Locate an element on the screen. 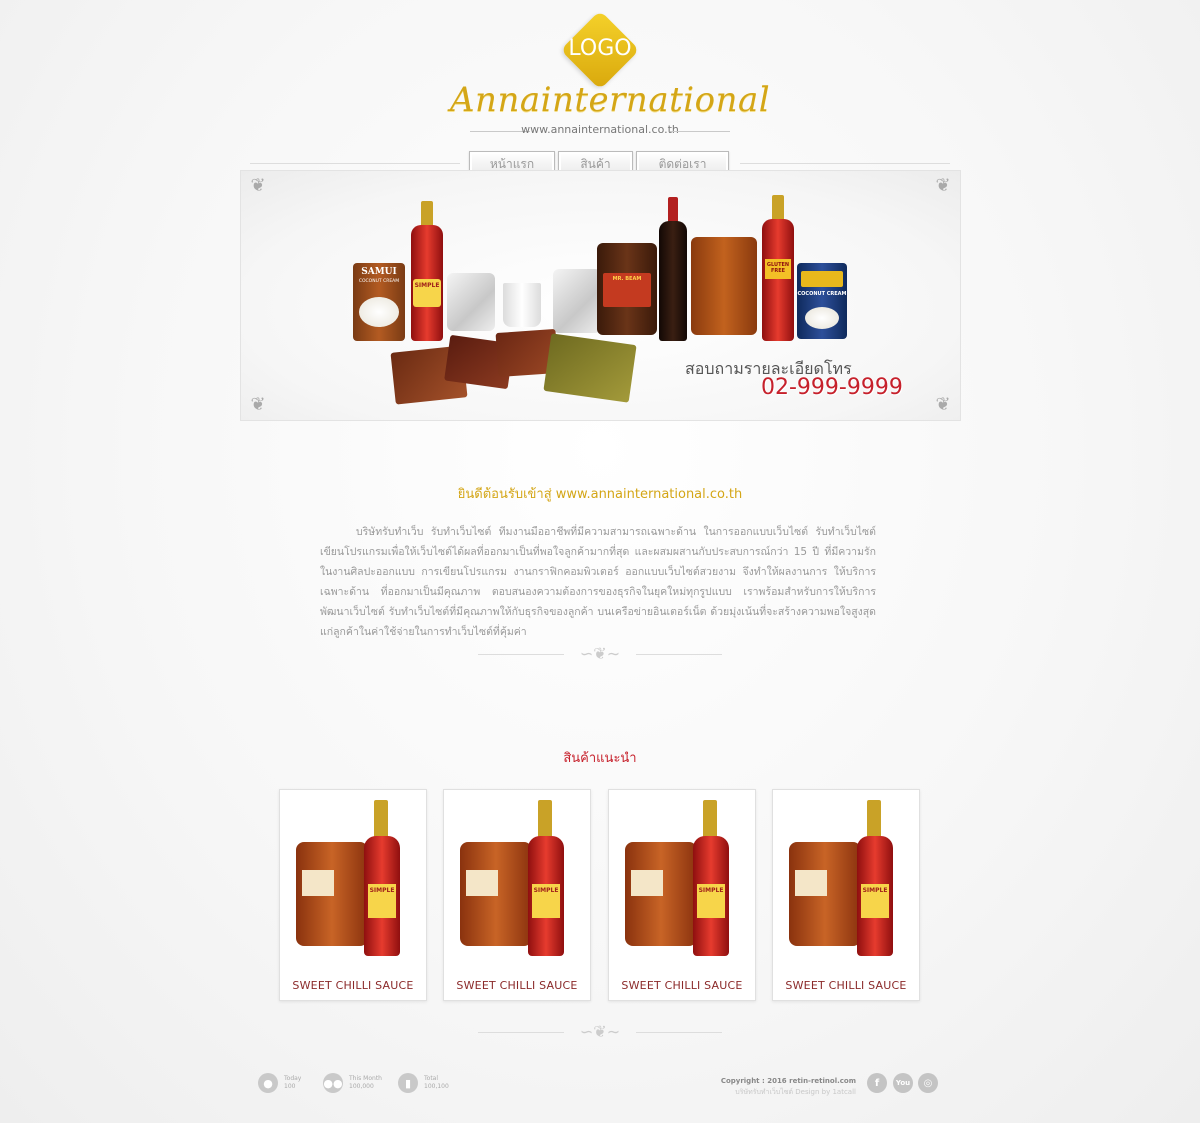 This screenshot has width=1200, height=1123. brand-underline-right is located at coordinates (700, 131).